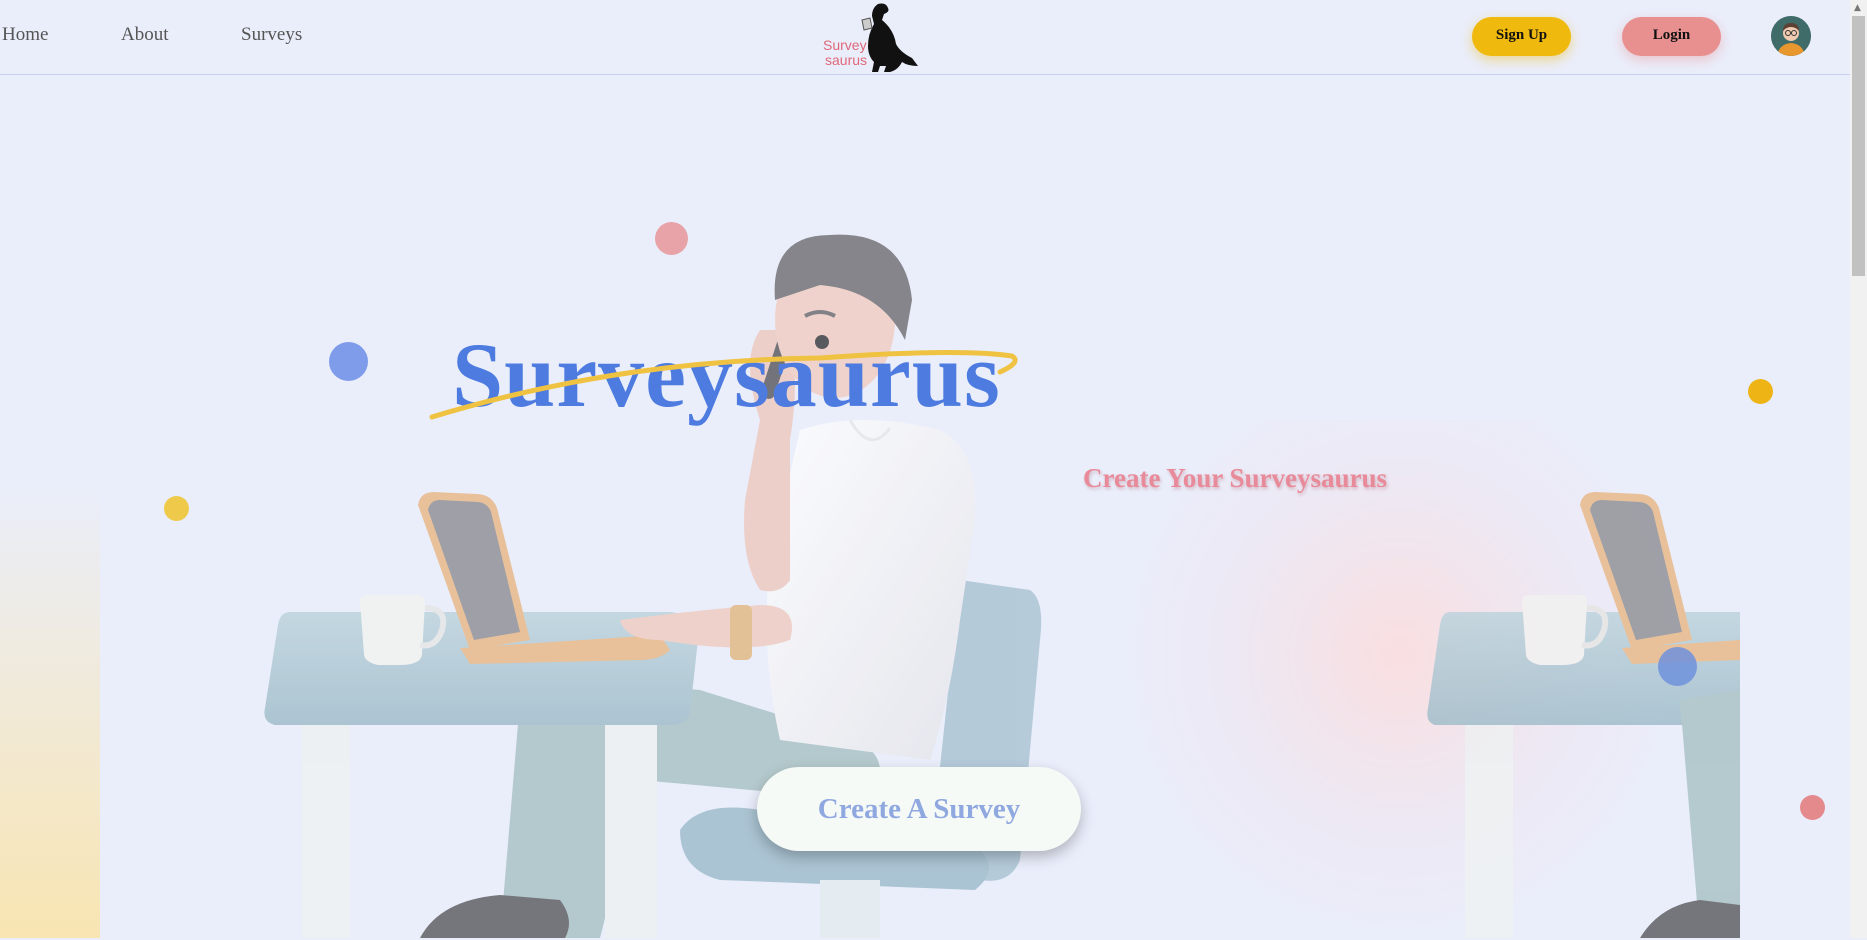 The height and width of the screenshot is (940, 1867). Describe the element at coordinates (919, 809) in the screenshot. I see `create-survey-button: Create A Survey` at that location.